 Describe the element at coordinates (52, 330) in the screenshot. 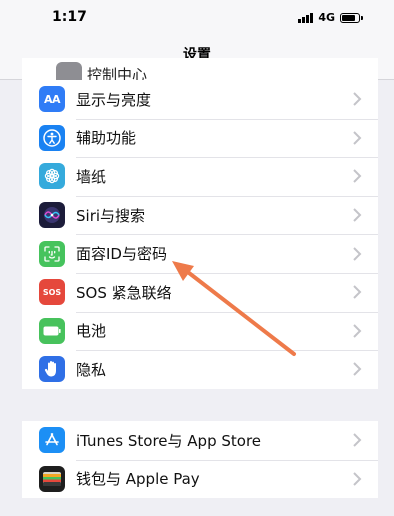

I see `battery-icon` at that location.